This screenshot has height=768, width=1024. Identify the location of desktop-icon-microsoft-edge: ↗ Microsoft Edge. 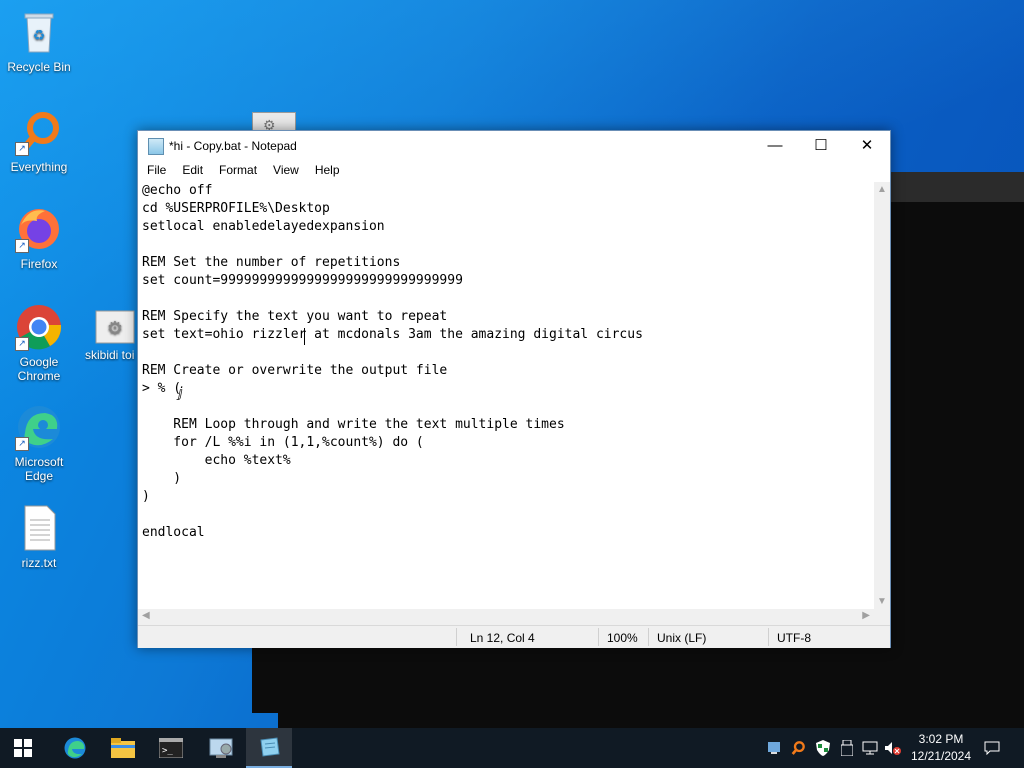
(39, 443).